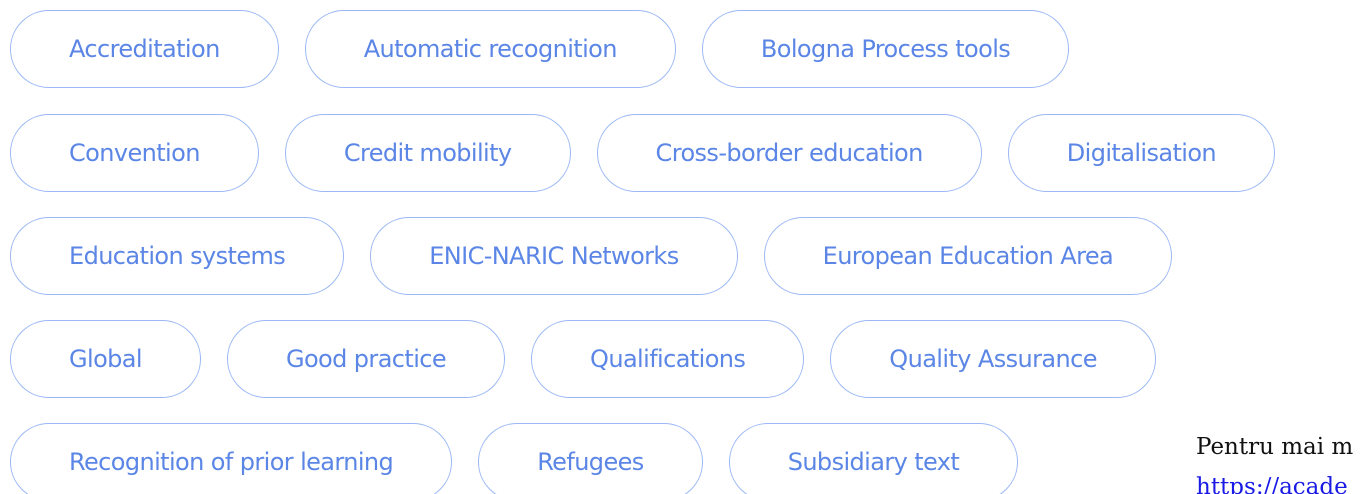 This screenshot has height=494, width=1367. What do you see at coordinates (590, 458) in the screenshot?
I see `tag-refugees: Refugees` at bounding box center [590, 458].